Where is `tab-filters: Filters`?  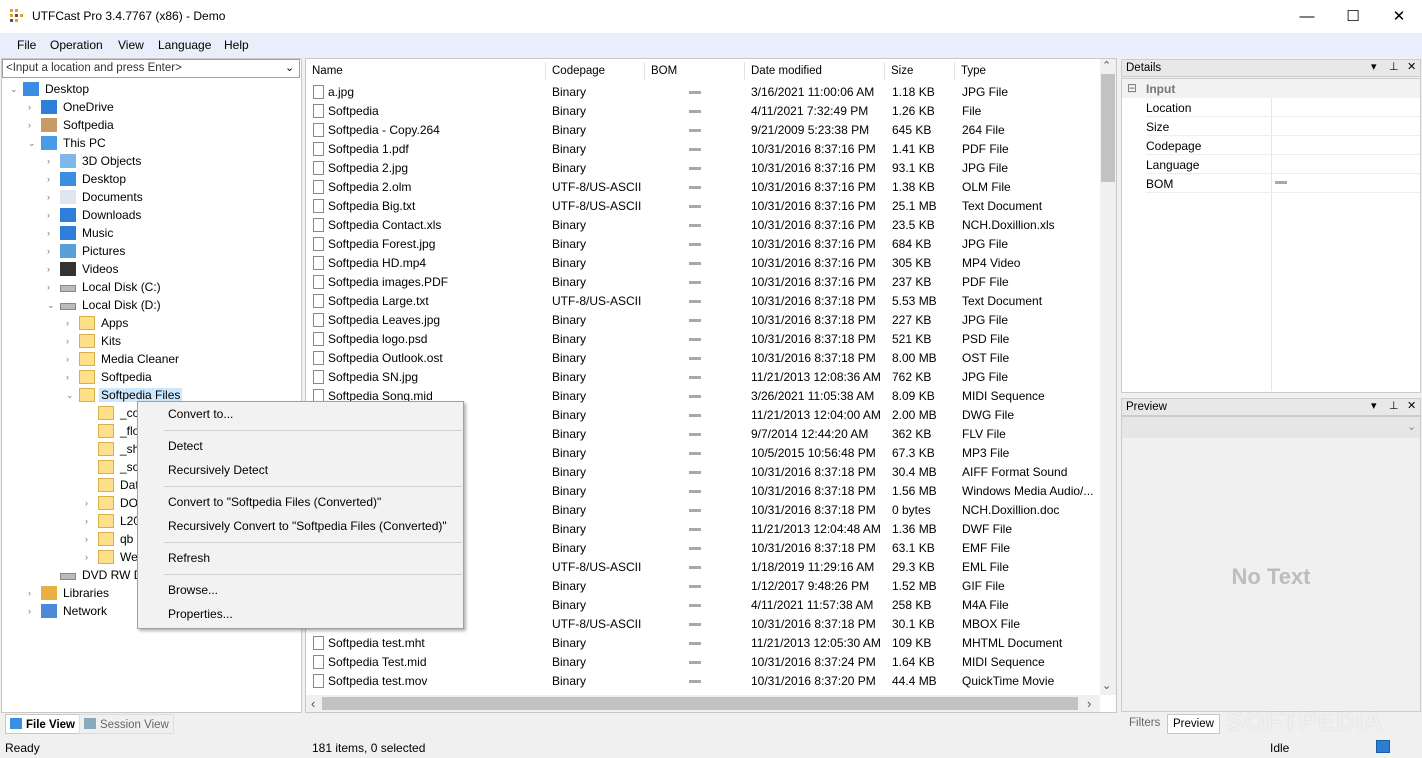
tab-filters: Filters is located at coordinates (1144, 723).